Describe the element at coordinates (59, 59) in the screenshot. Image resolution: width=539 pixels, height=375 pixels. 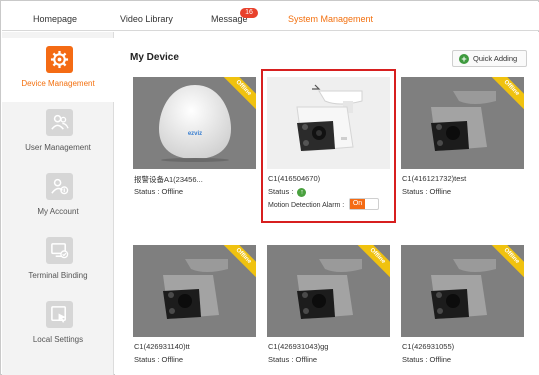
I see `gear-icon` at that location.